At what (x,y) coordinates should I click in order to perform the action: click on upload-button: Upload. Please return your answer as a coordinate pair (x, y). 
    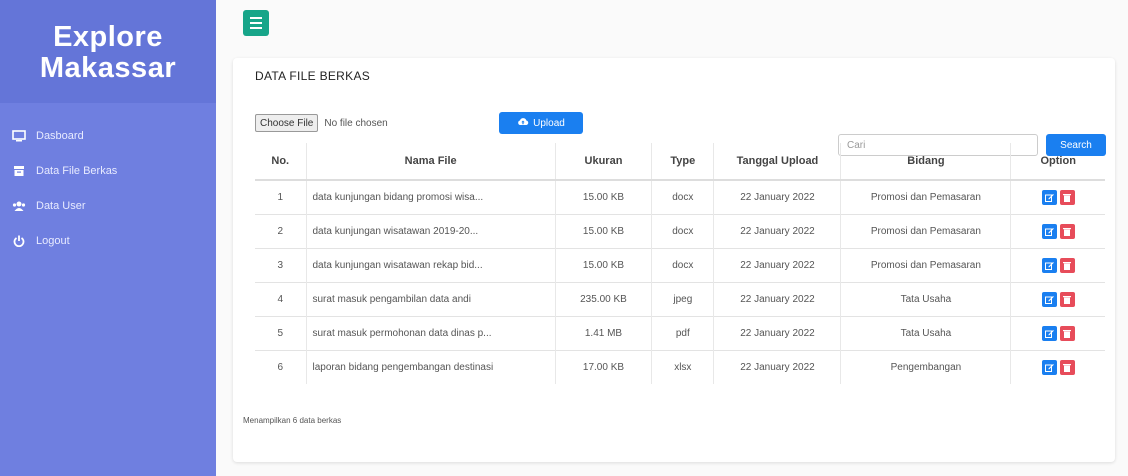
    Looking at the image, I should click on (541, 123).